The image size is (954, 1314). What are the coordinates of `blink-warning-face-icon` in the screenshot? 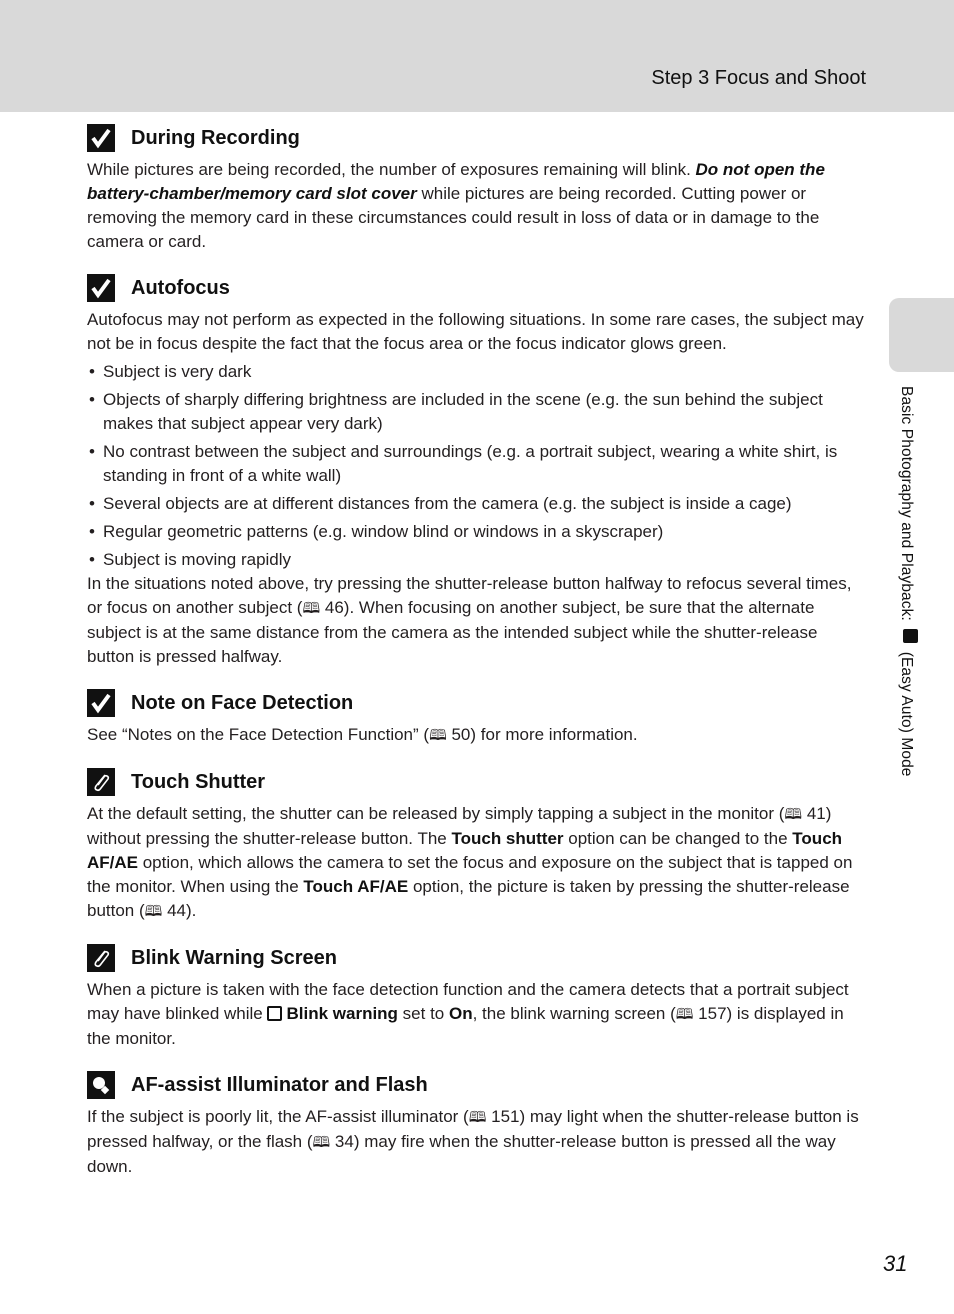 It's located at (275, 1013).